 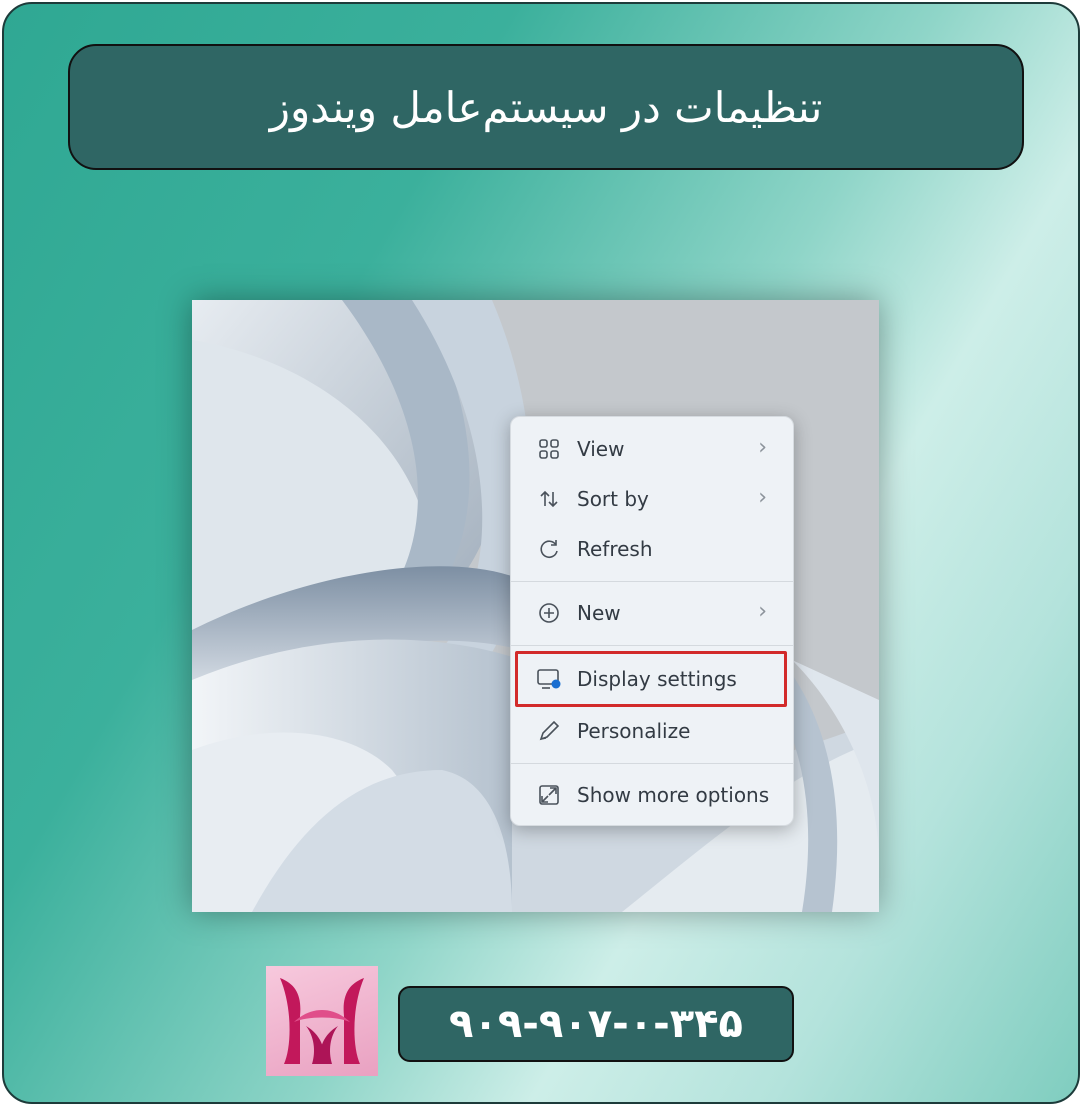 I want to click on menu-item-refresh: Refresh, so click(x=653, y=549).